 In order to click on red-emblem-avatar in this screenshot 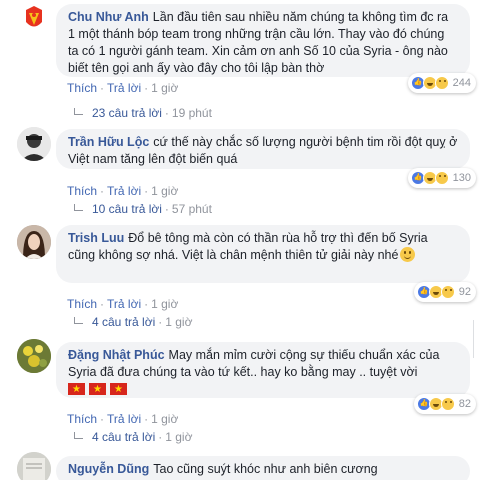, I will do `click(34, 19)`.